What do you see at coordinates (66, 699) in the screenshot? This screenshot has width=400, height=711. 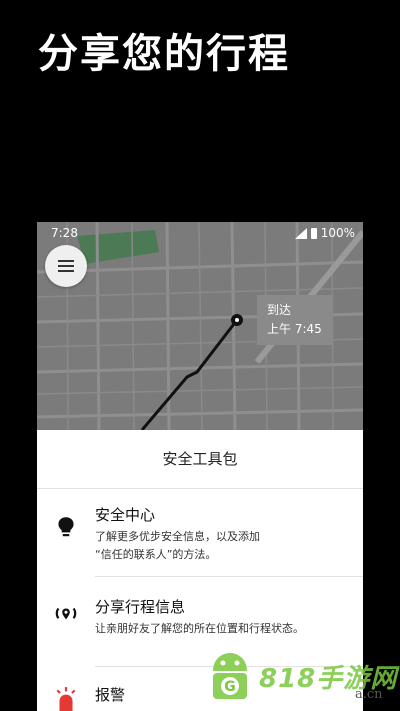 I see `alarm-icon` at bounding box center [66, 699].